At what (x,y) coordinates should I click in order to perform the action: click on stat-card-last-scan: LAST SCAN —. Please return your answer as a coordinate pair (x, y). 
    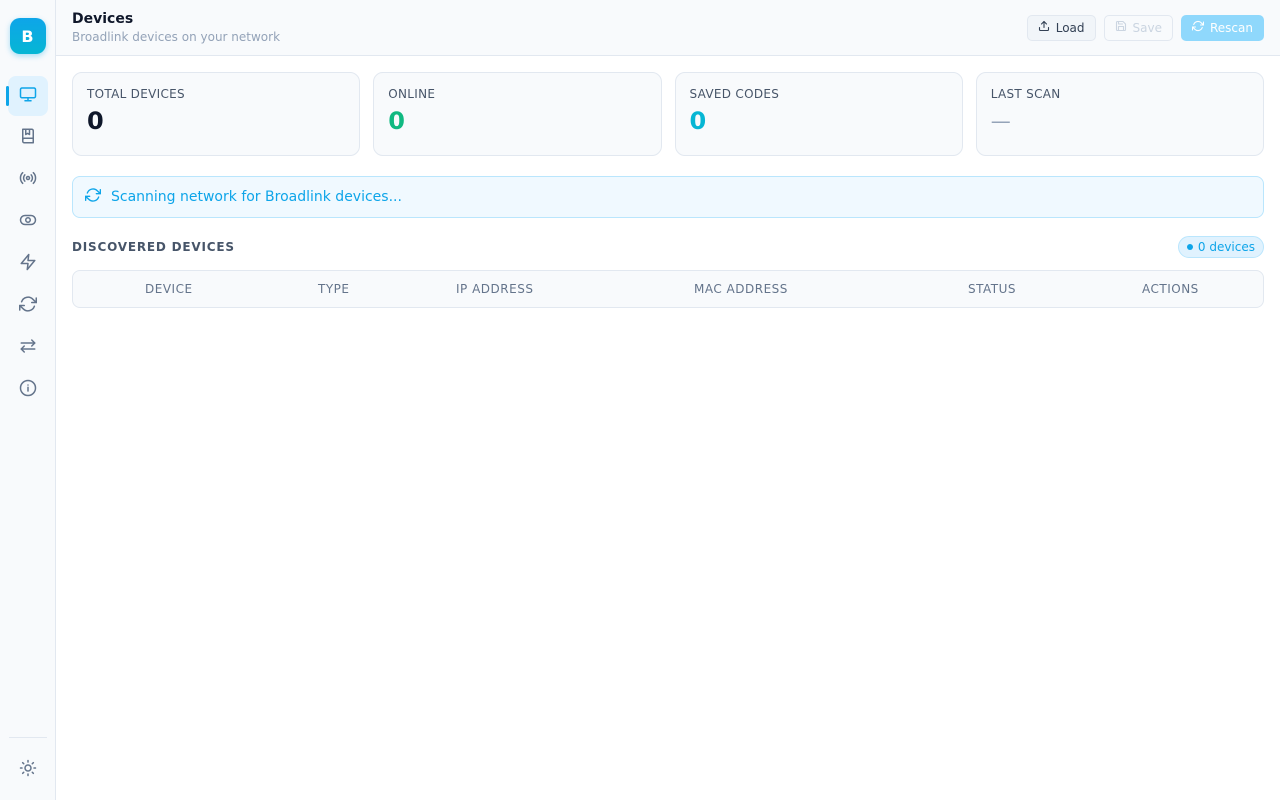
    Looking at the image, I should click on (1119, 114).